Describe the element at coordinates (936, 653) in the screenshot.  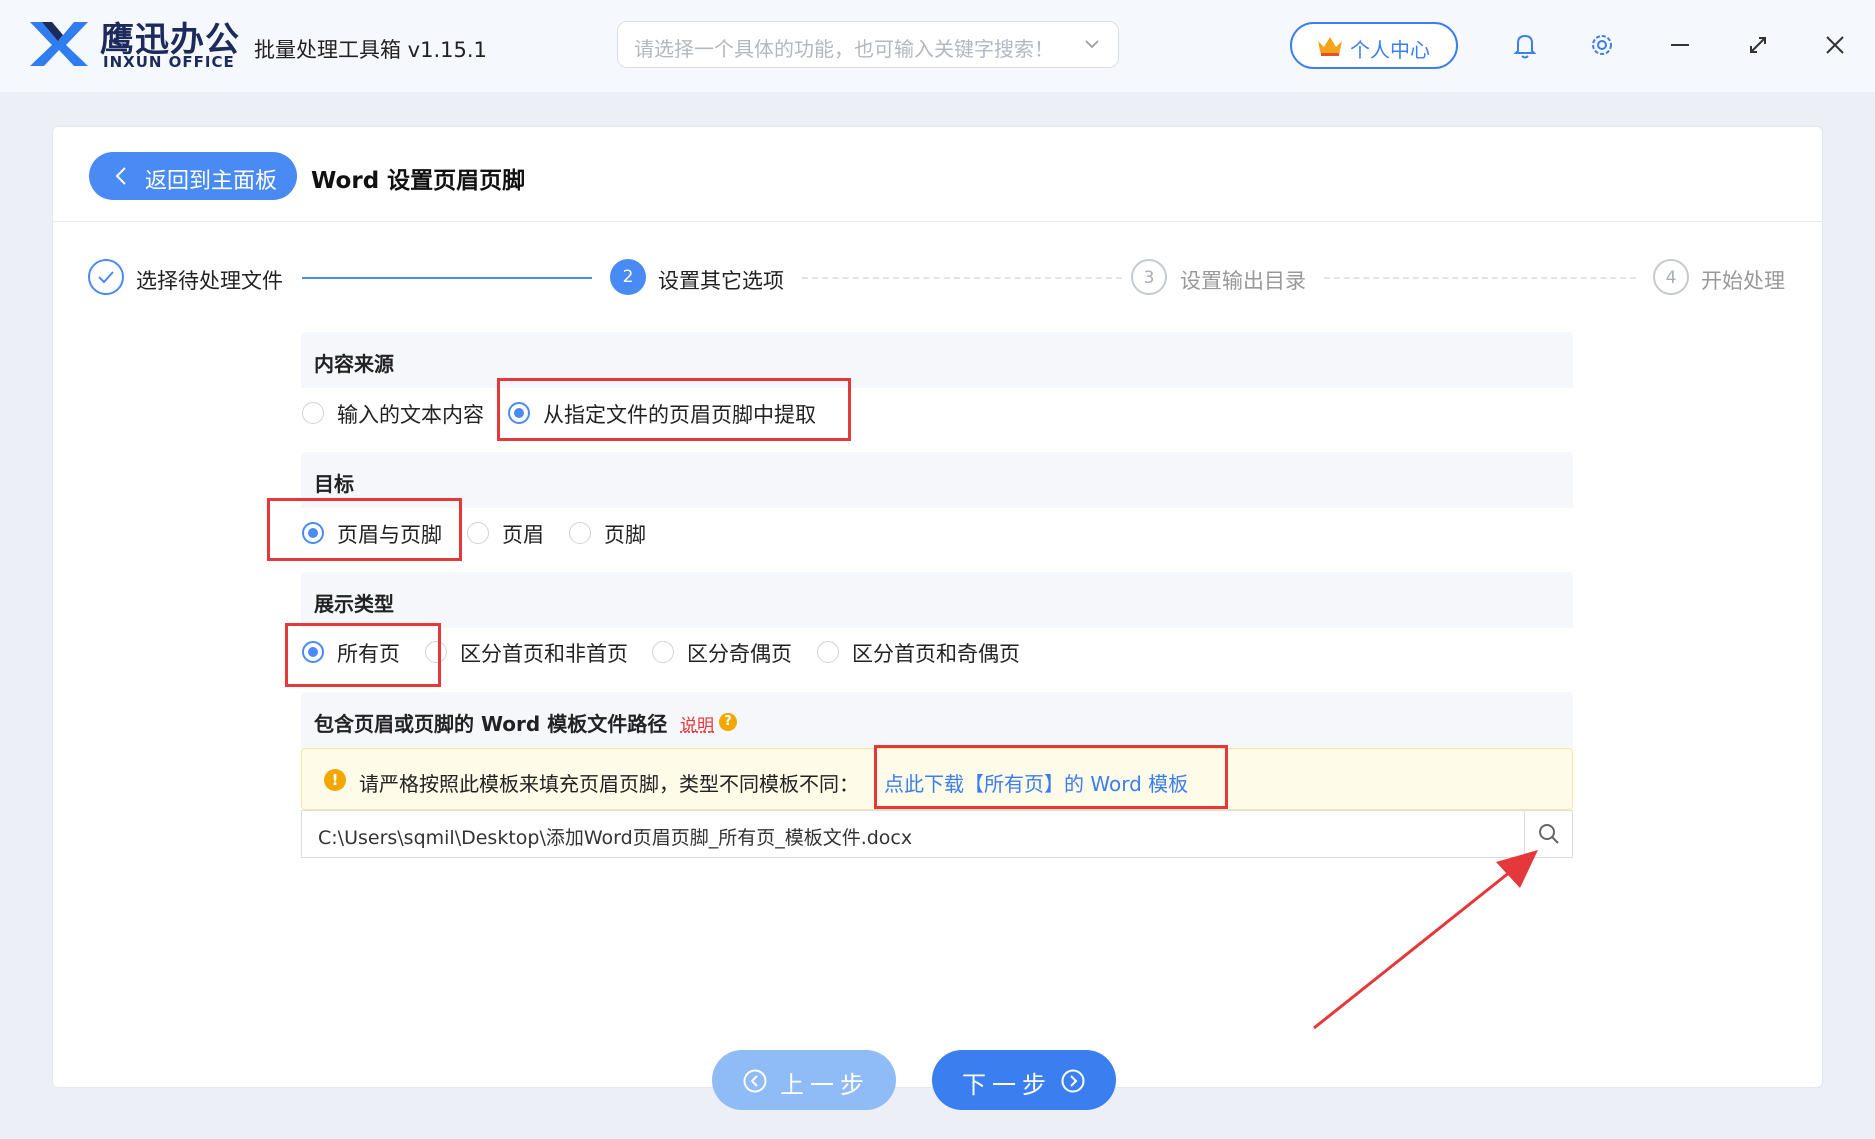
I see `radio-label: 区分首页和奇偶页` at that location.